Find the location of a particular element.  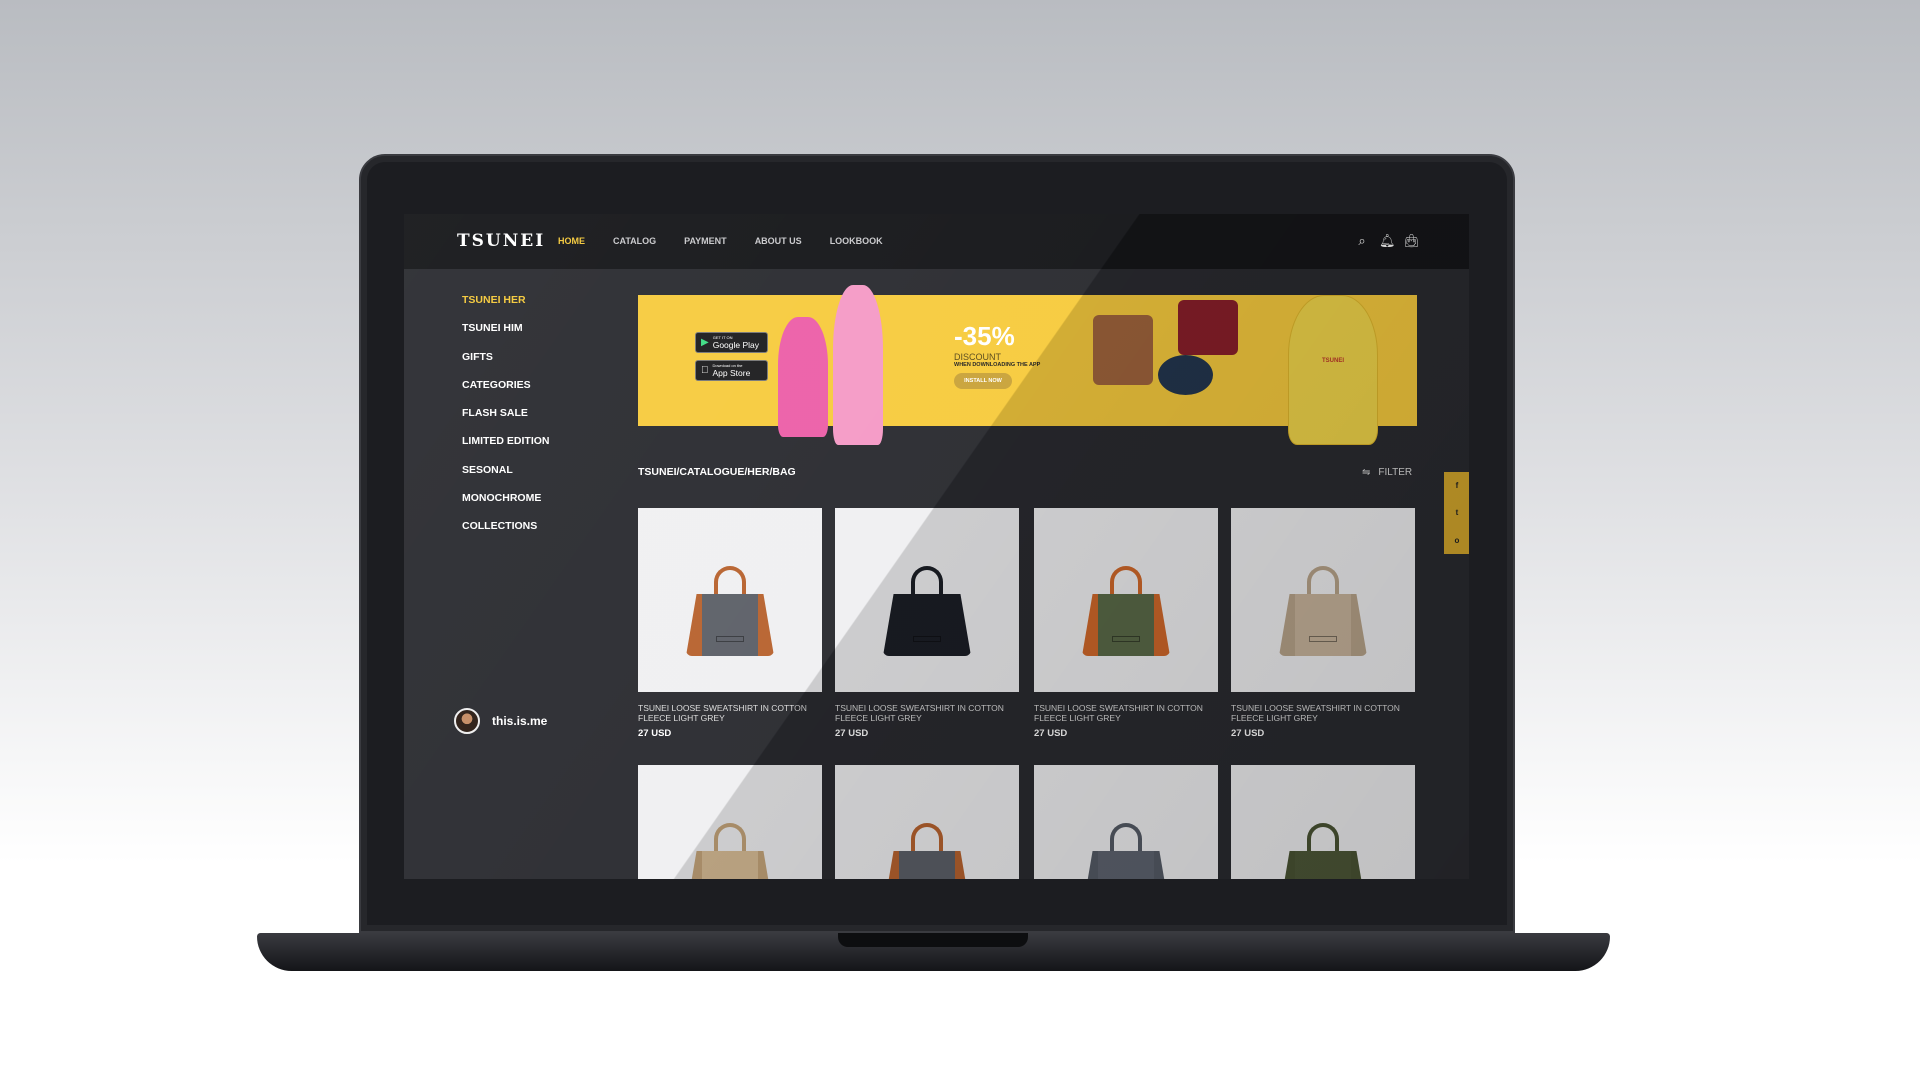

sidebar-item-flash-sale: FLASH SALE is located at coordinates (506, 421).